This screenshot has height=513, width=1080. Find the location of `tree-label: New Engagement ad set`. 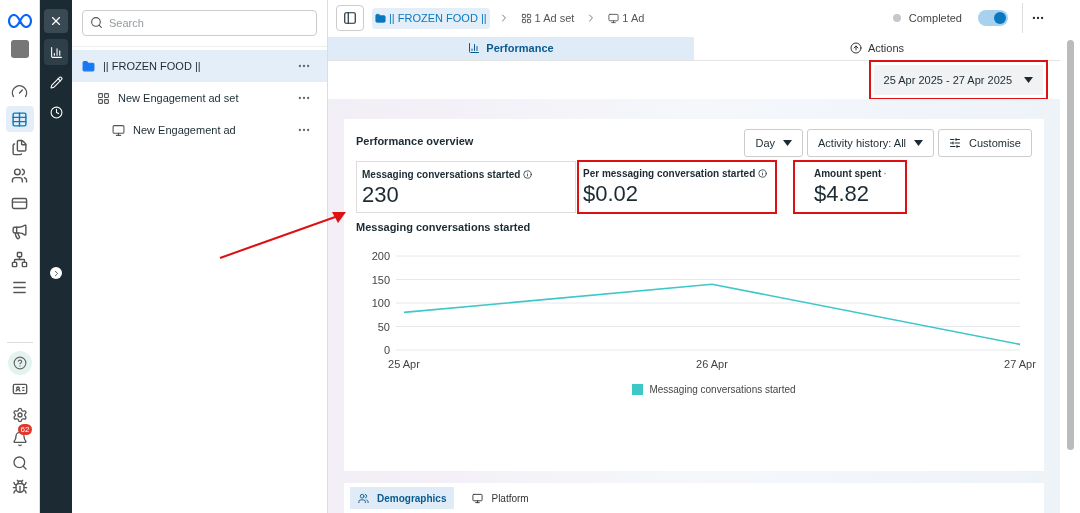

tree-label: New Engagement ad set is located at coordinates (179, 98).